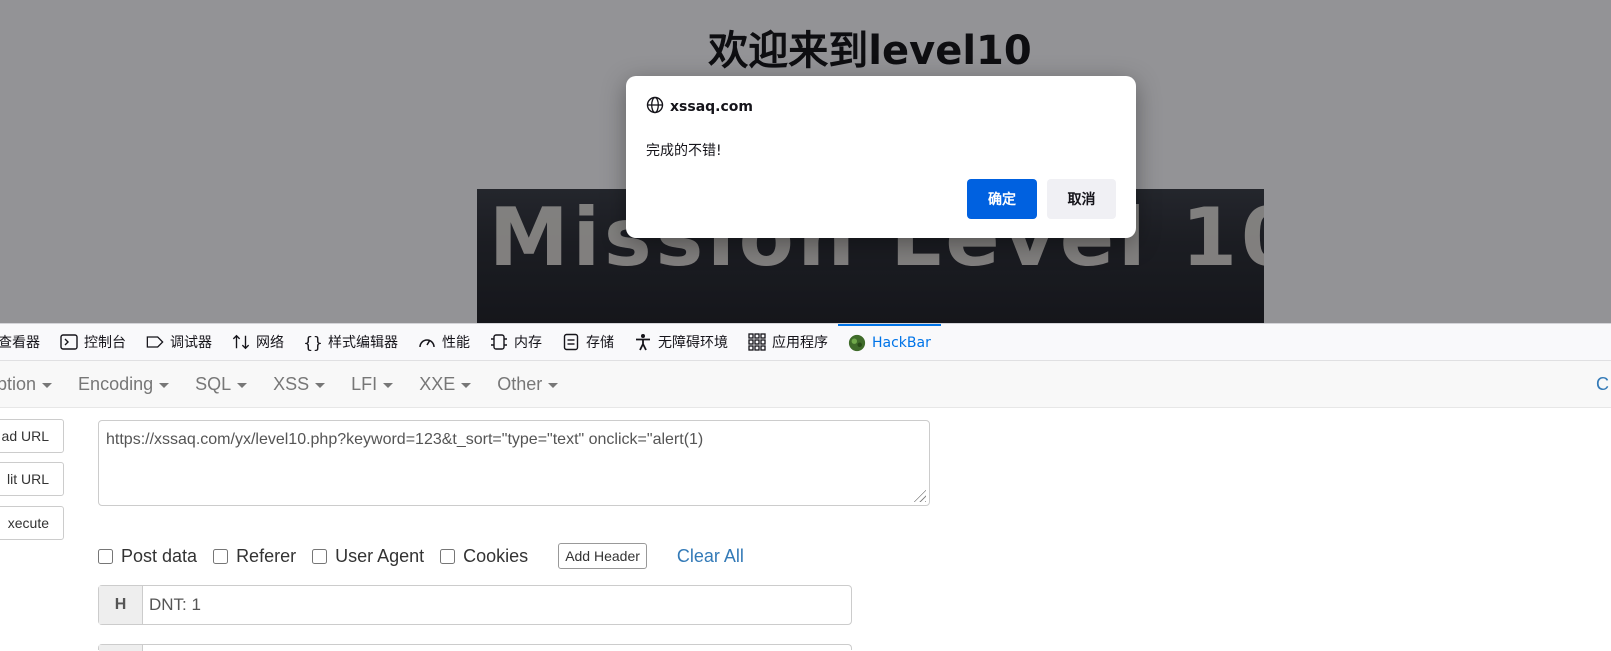  What do you see at coordinates (602, 556) in the screenshot?
I see `add-header-button: Add Header` at bounding box center [602, 556].